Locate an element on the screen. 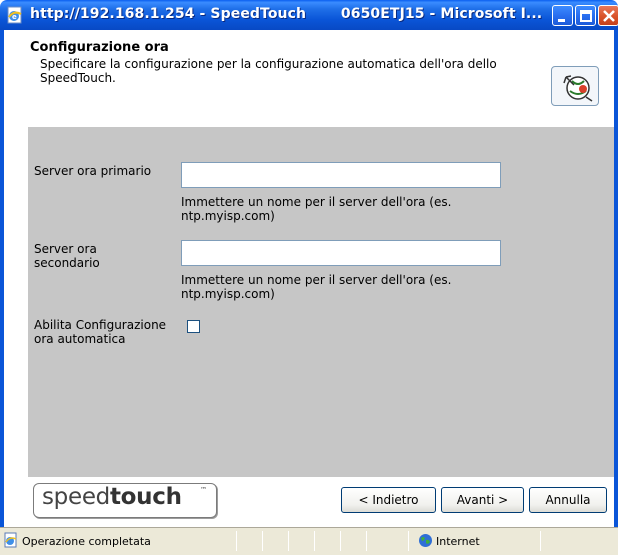 The height and width of the screenshot is (555, 618). close-button is located at coordinates (608, 15).